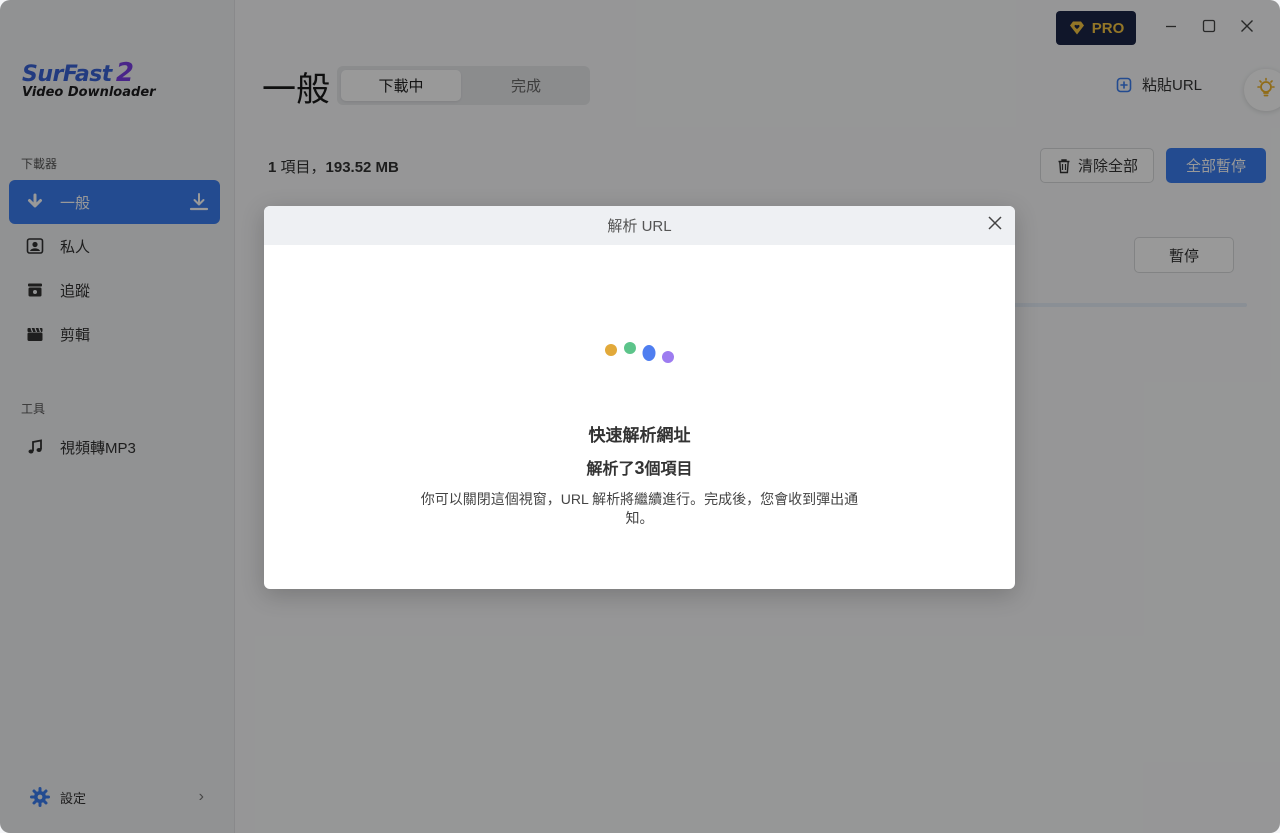 The width and height of the screenshot is (1280, 833). I want to click on dialog-close-button, so click(995, 225).